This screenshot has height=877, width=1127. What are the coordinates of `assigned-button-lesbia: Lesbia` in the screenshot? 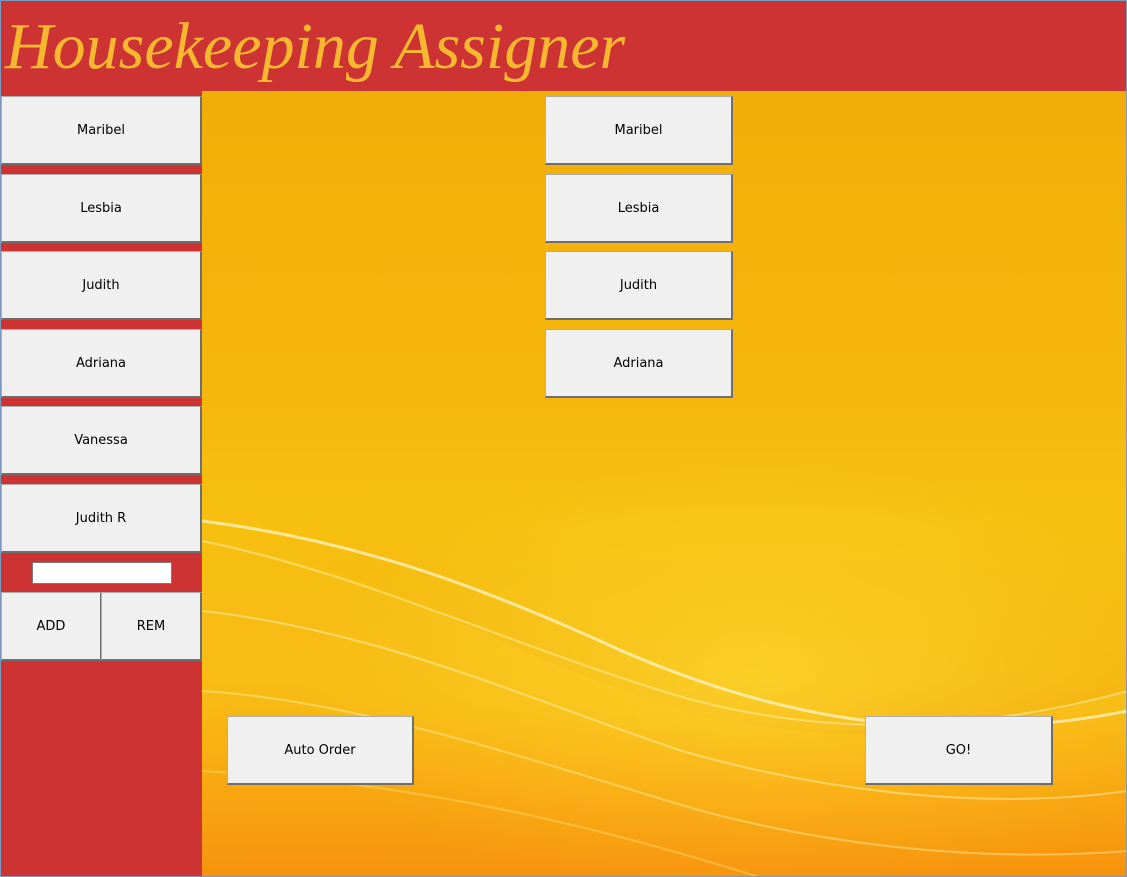 It's located at (639, 208).